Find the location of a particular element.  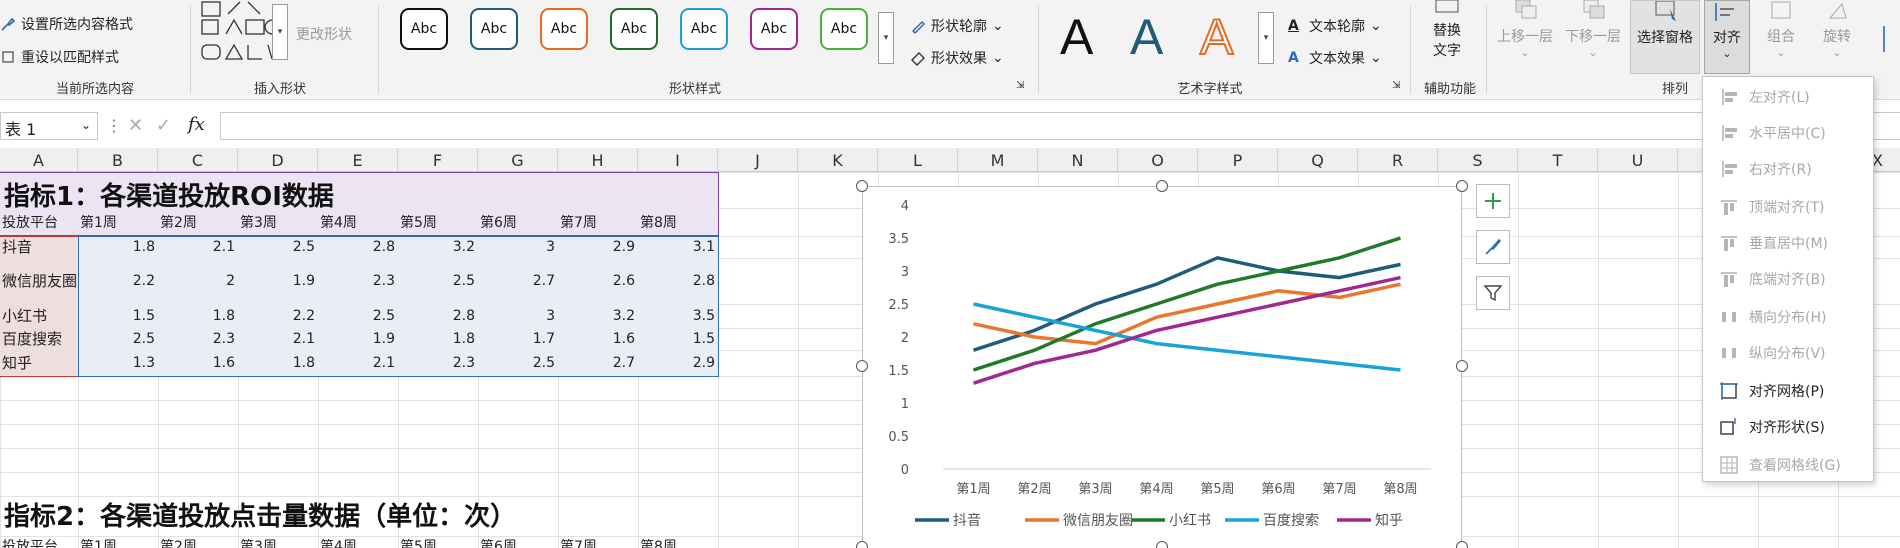

align-menu-item: 水平居中(C) is located at coordinates (1788, 133).